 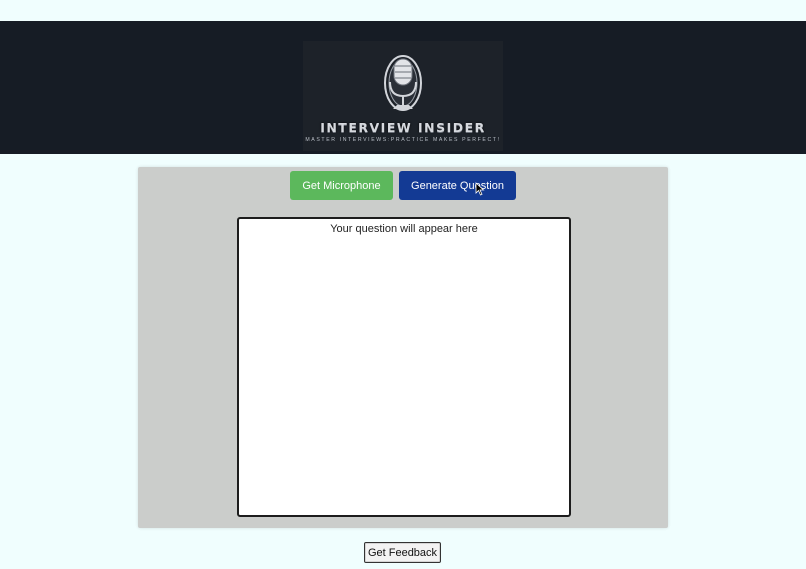 I want to click on get-feedback-button: Get Feedback, so click(x=402, y=552).